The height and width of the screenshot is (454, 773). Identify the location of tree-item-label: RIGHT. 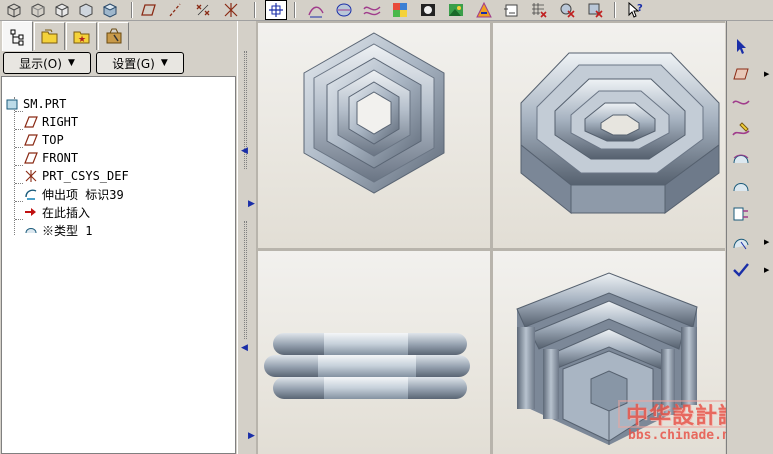
(60, 122).